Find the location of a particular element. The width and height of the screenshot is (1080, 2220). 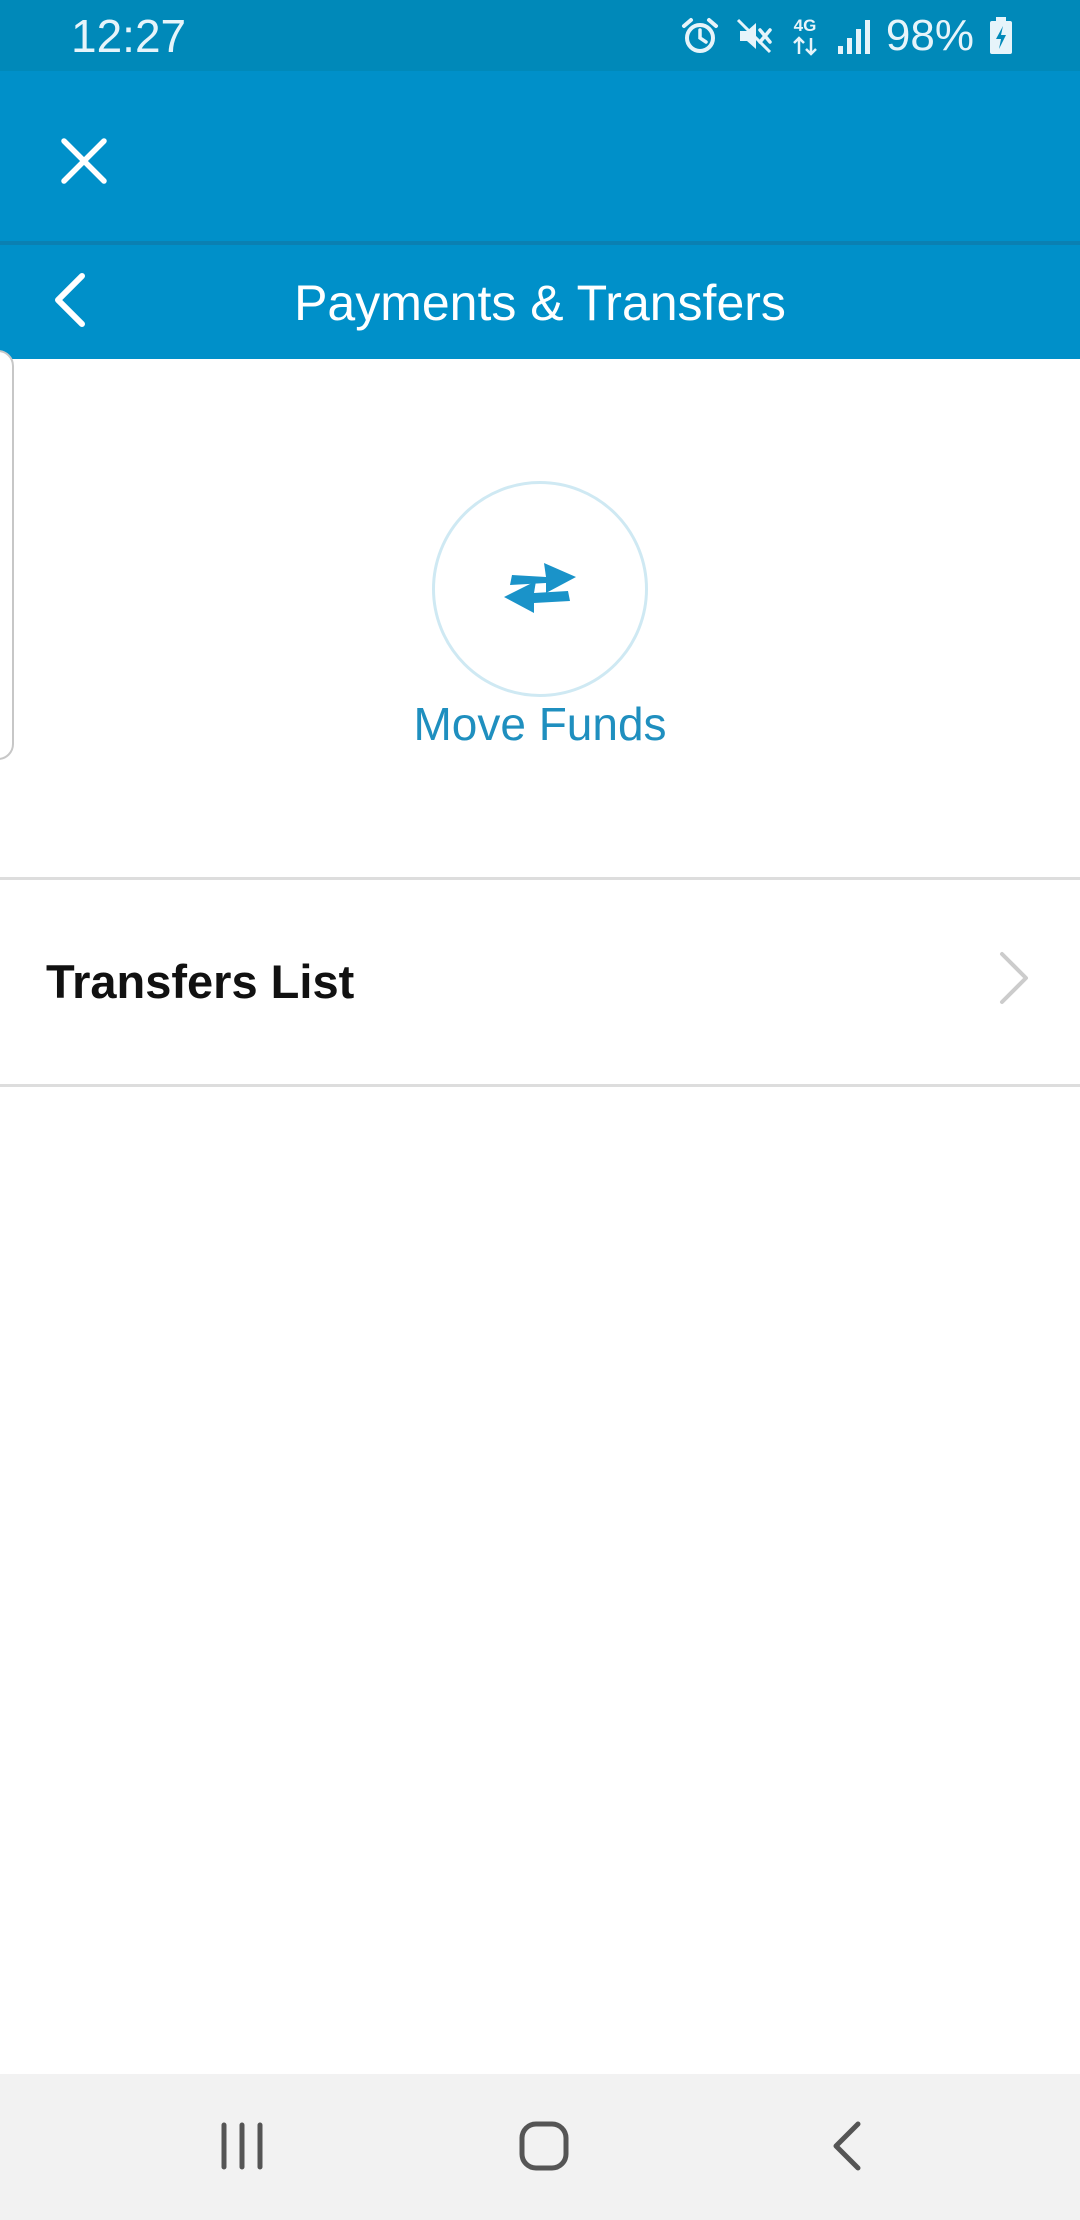

nav-back-button is located at coordinates (846, 2148).